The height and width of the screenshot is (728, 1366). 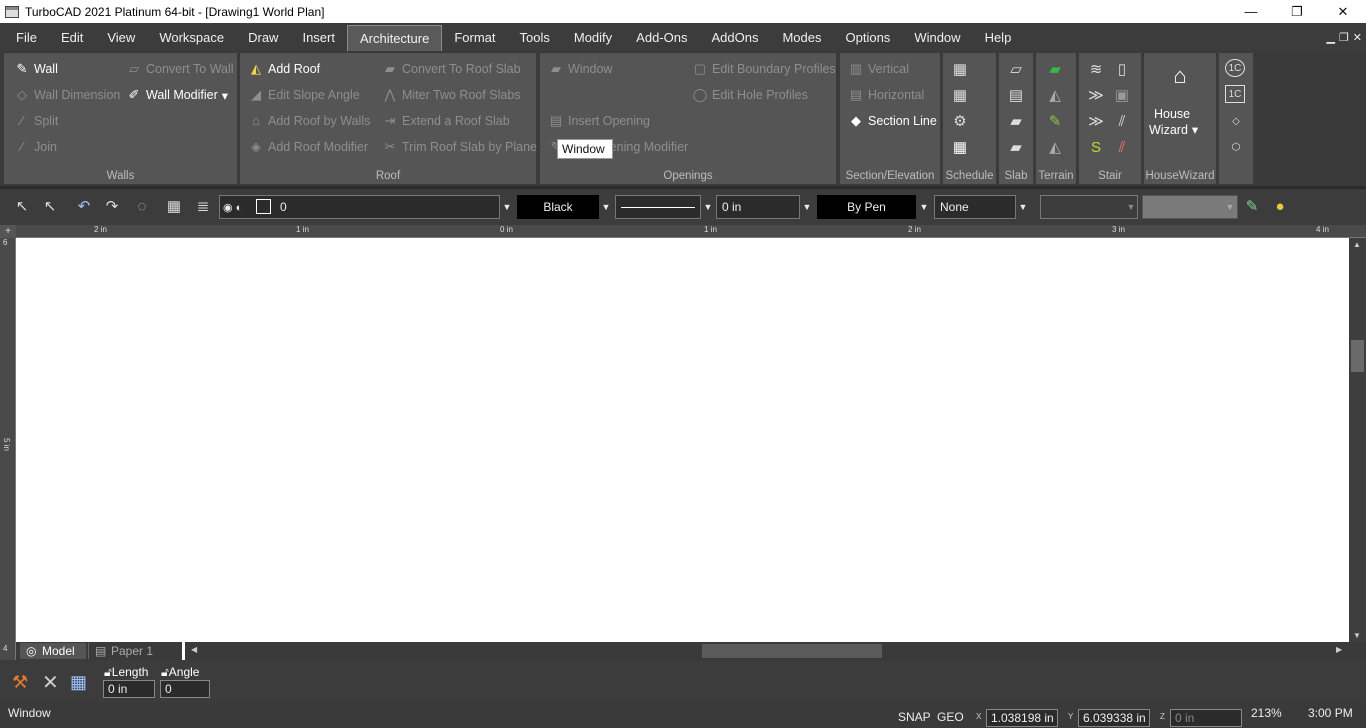 What do you see at coordinates (535, 37) in the screenshot?
I see `menu-tools: Tools` at bounding box center [535, 37].